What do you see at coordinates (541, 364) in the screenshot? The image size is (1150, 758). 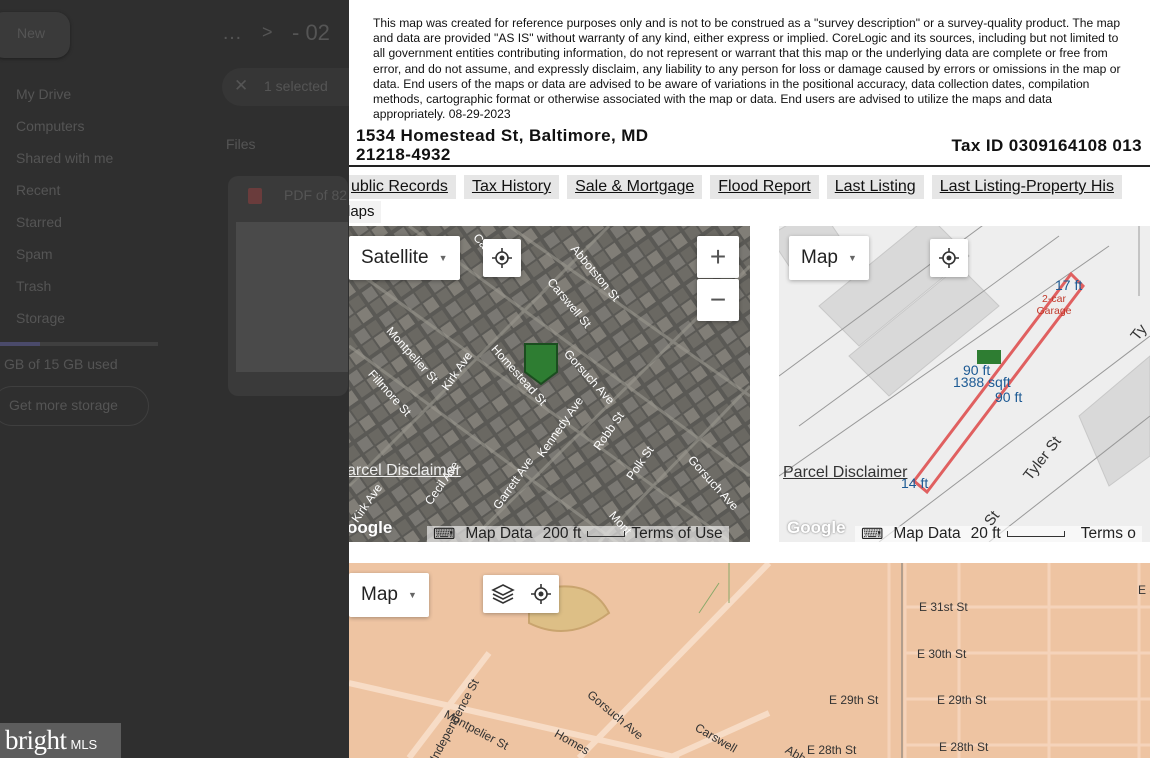 I see `property-marker-icon` at bounding box center [541, 364].